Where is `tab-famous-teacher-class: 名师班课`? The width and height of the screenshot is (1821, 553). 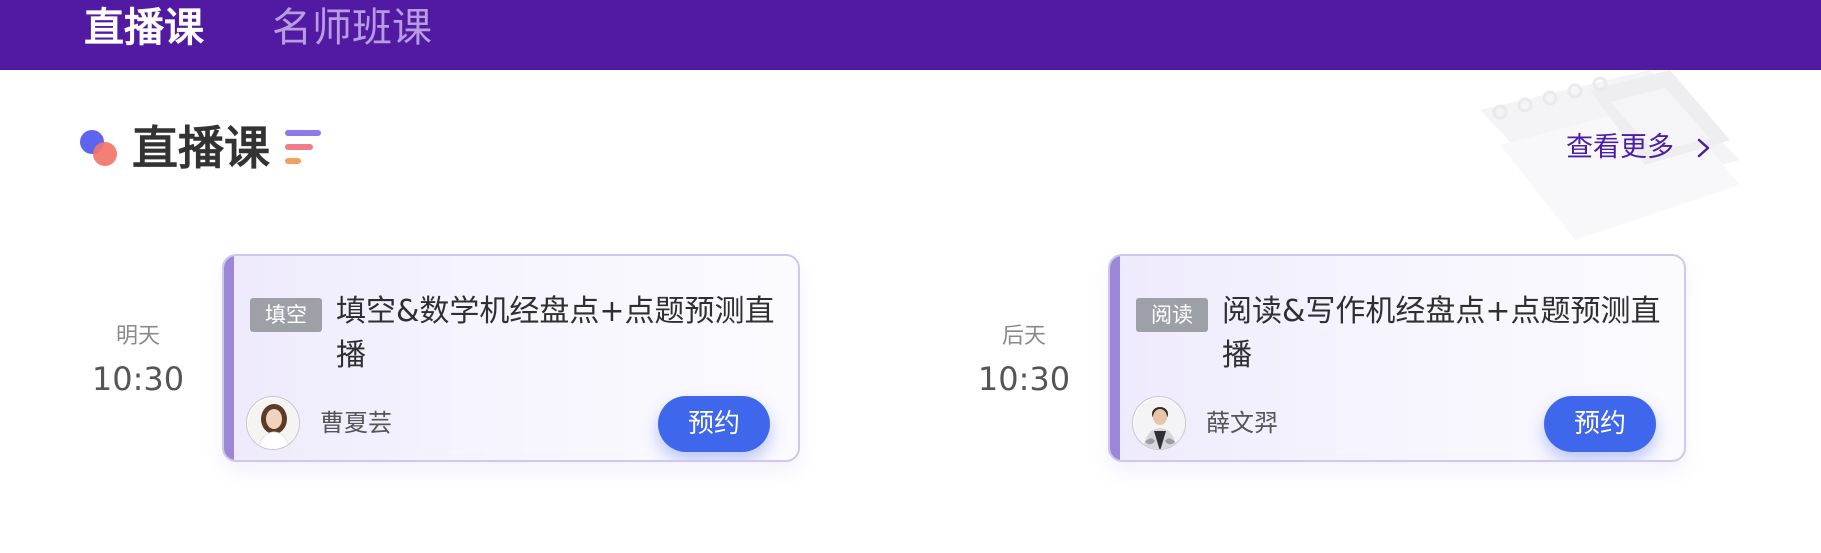 tab-famous-teacher-class: 名师班课 is located at coordinates (352, 28).